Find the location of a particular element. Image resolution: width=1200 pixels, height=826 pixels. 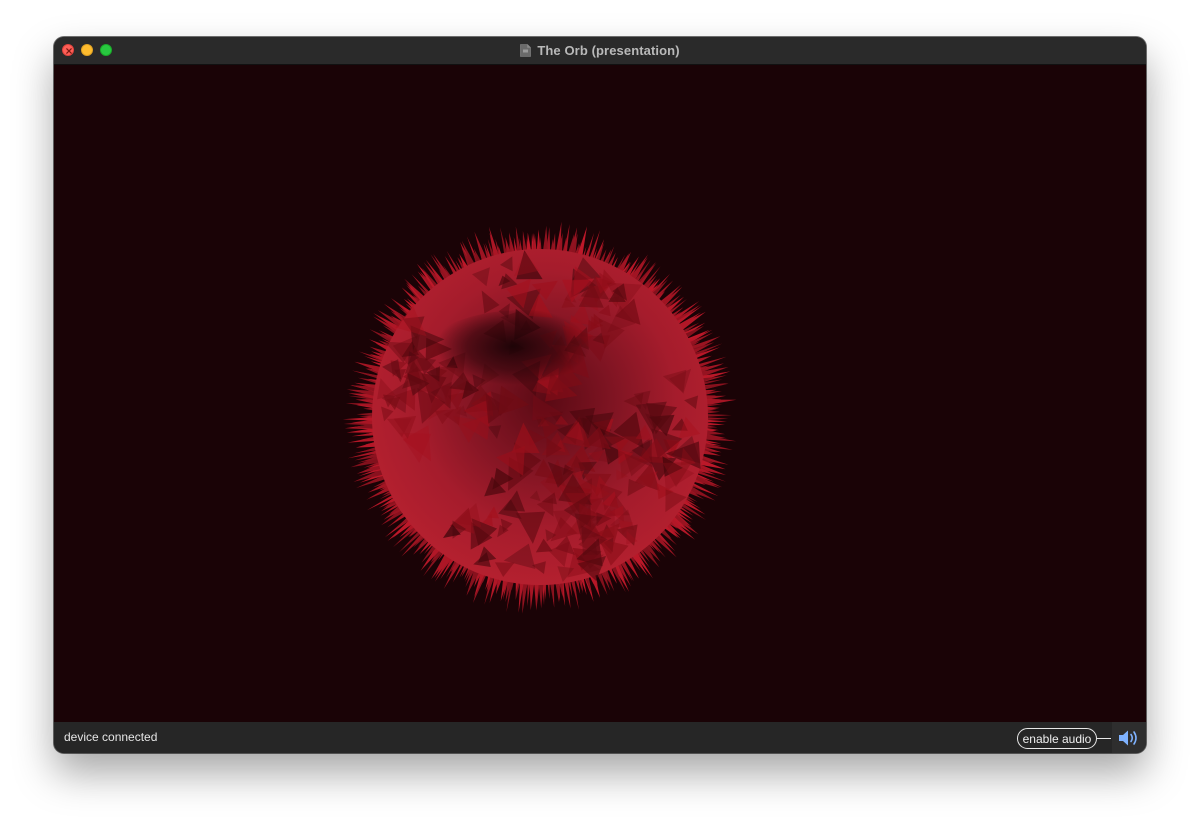

enable-audio-button: enable audio is located at coordinates (1057, 738).